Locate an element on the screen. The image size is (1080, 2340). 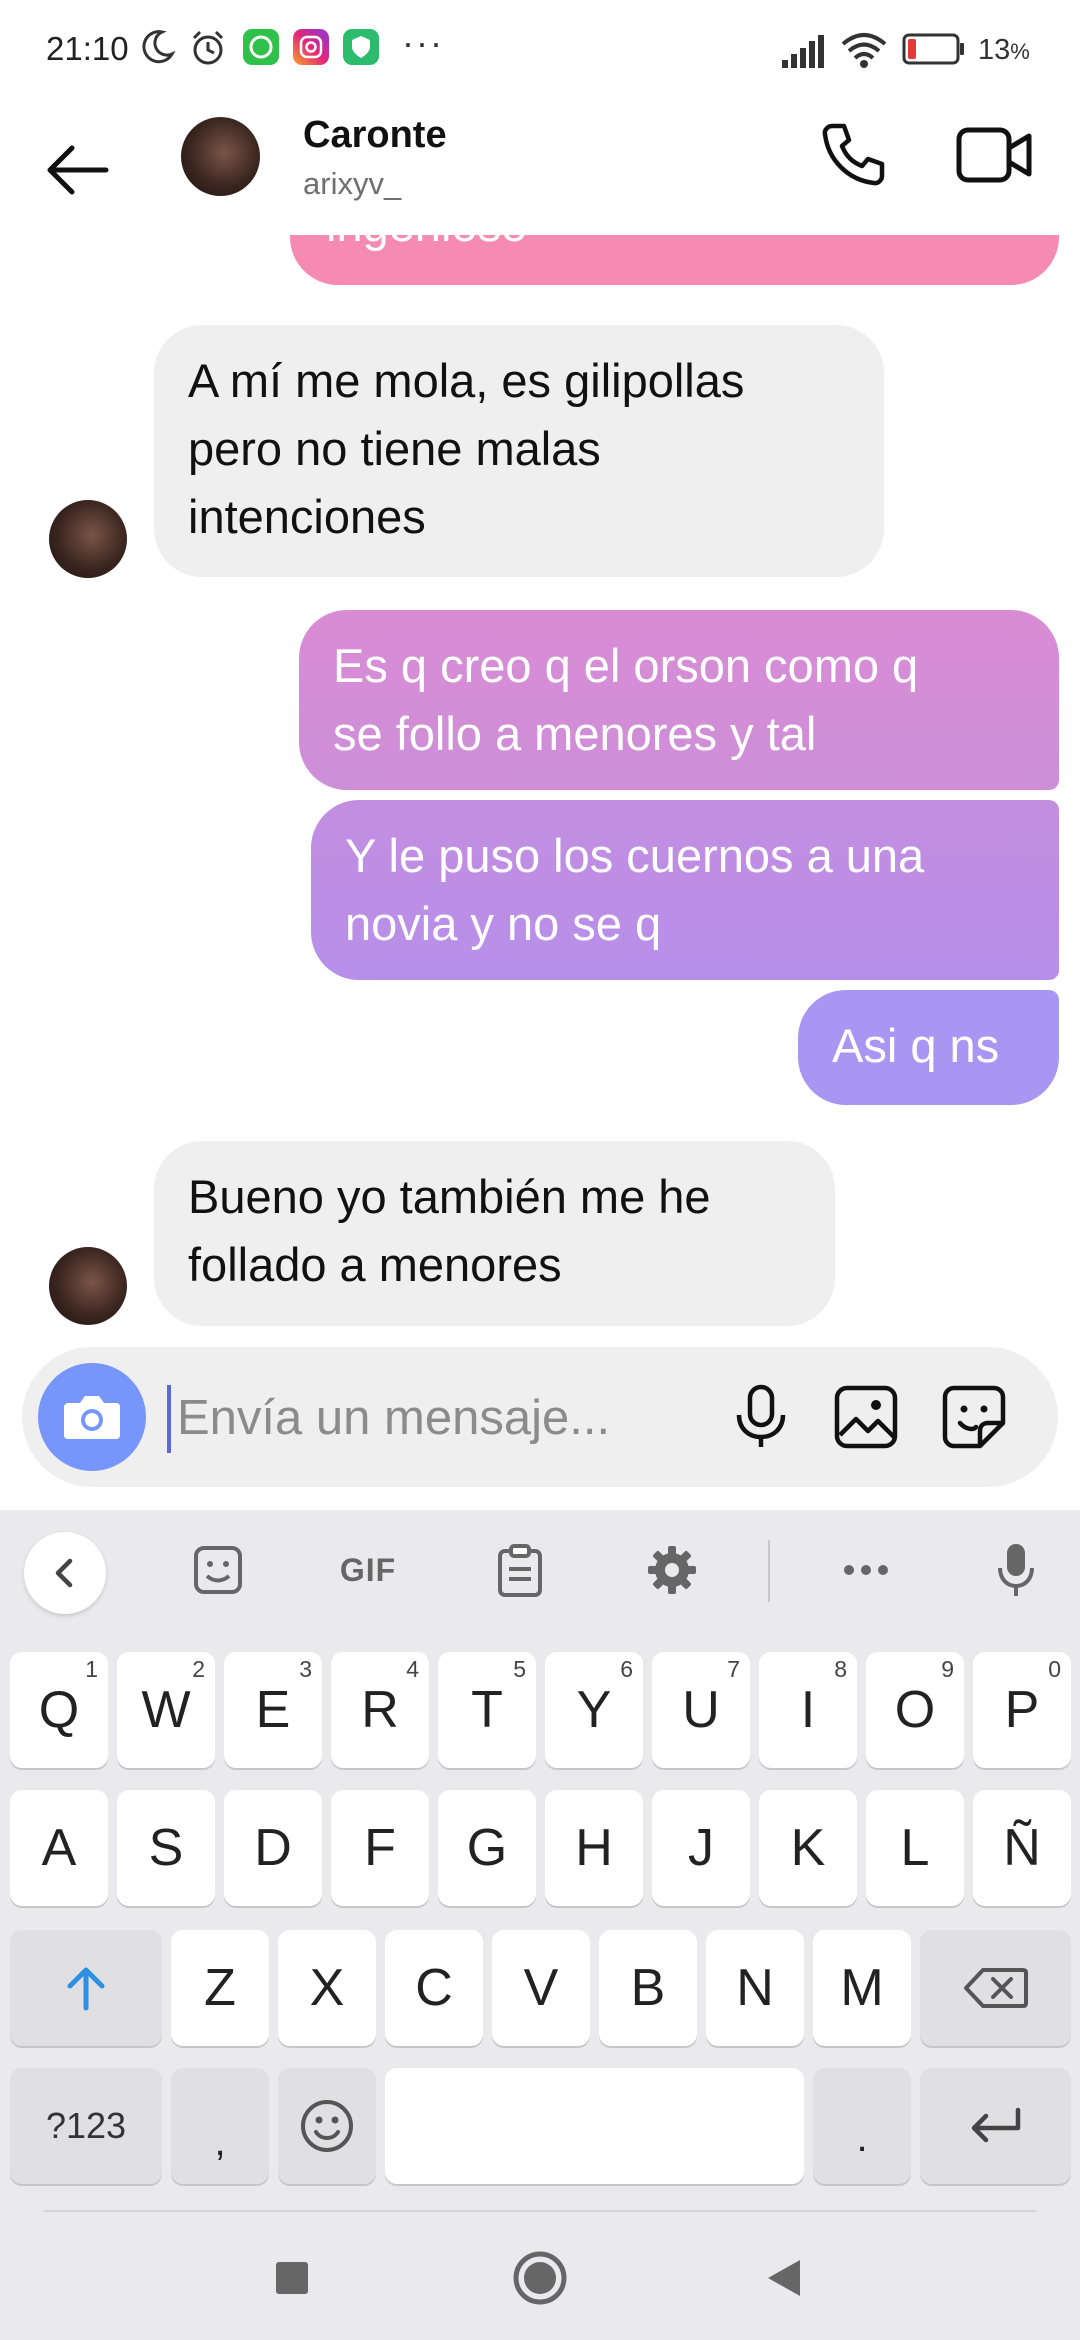
smiley-icon is located at coordinates (327, 2126).